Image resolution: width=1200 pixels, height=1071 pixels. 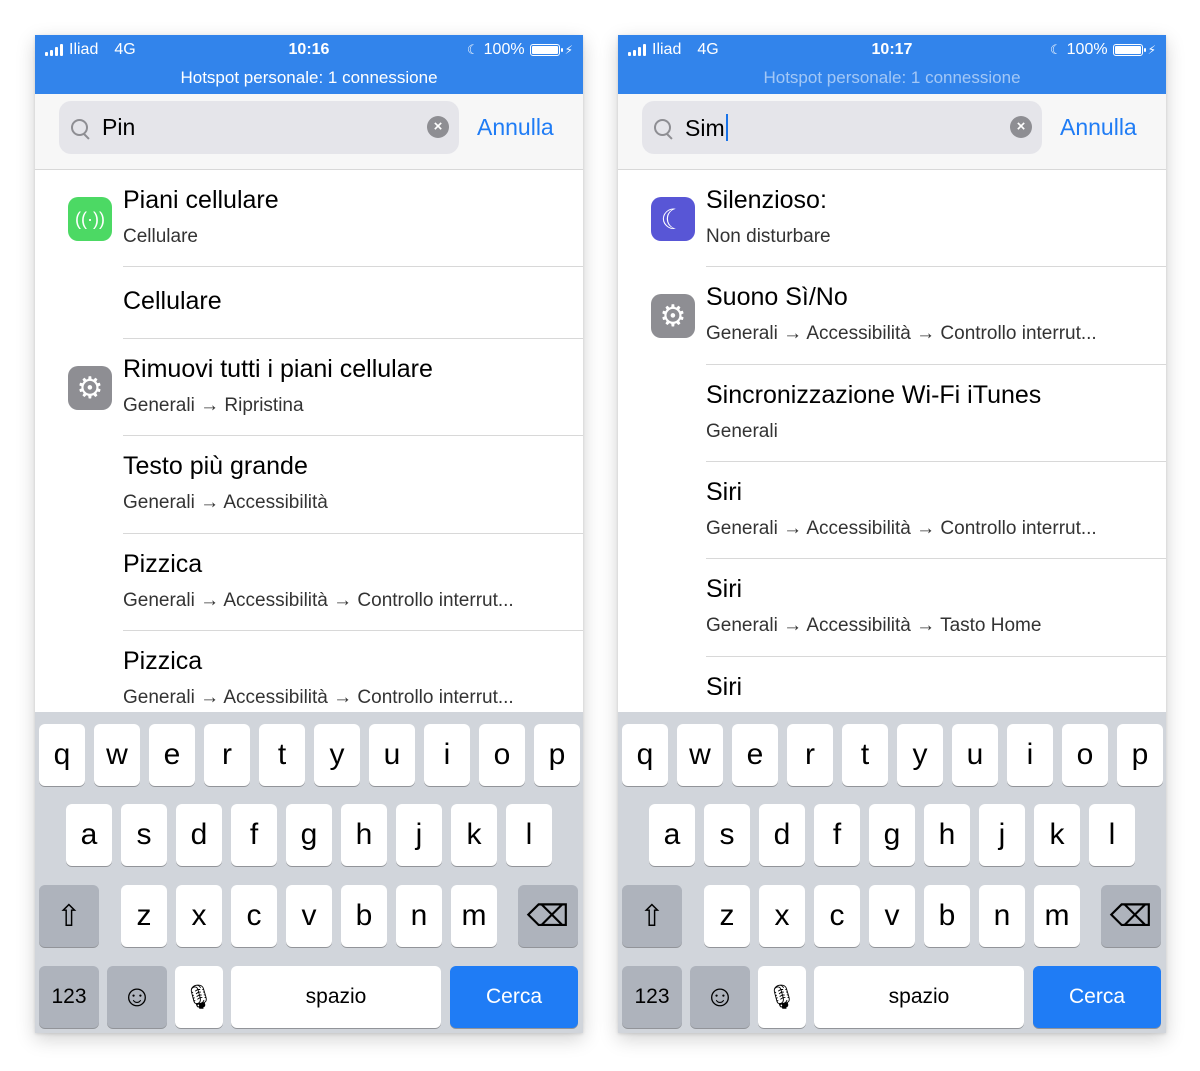 I want to click on list-item: Sincronizzazione Wi-Fi iTunes Generali, so click(x=892, y=413).